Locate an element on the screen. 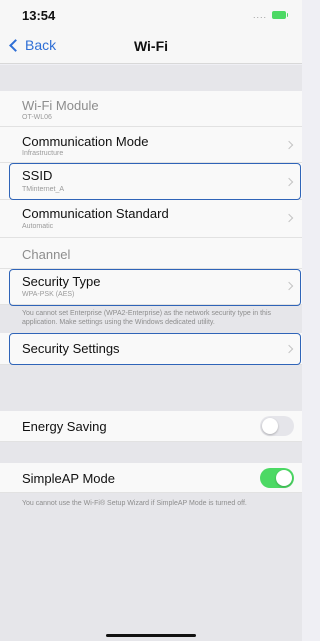 The width and height of the screenshot is (320, 641). security-settings-label: Security Settings is located at coordinates (71, 348).